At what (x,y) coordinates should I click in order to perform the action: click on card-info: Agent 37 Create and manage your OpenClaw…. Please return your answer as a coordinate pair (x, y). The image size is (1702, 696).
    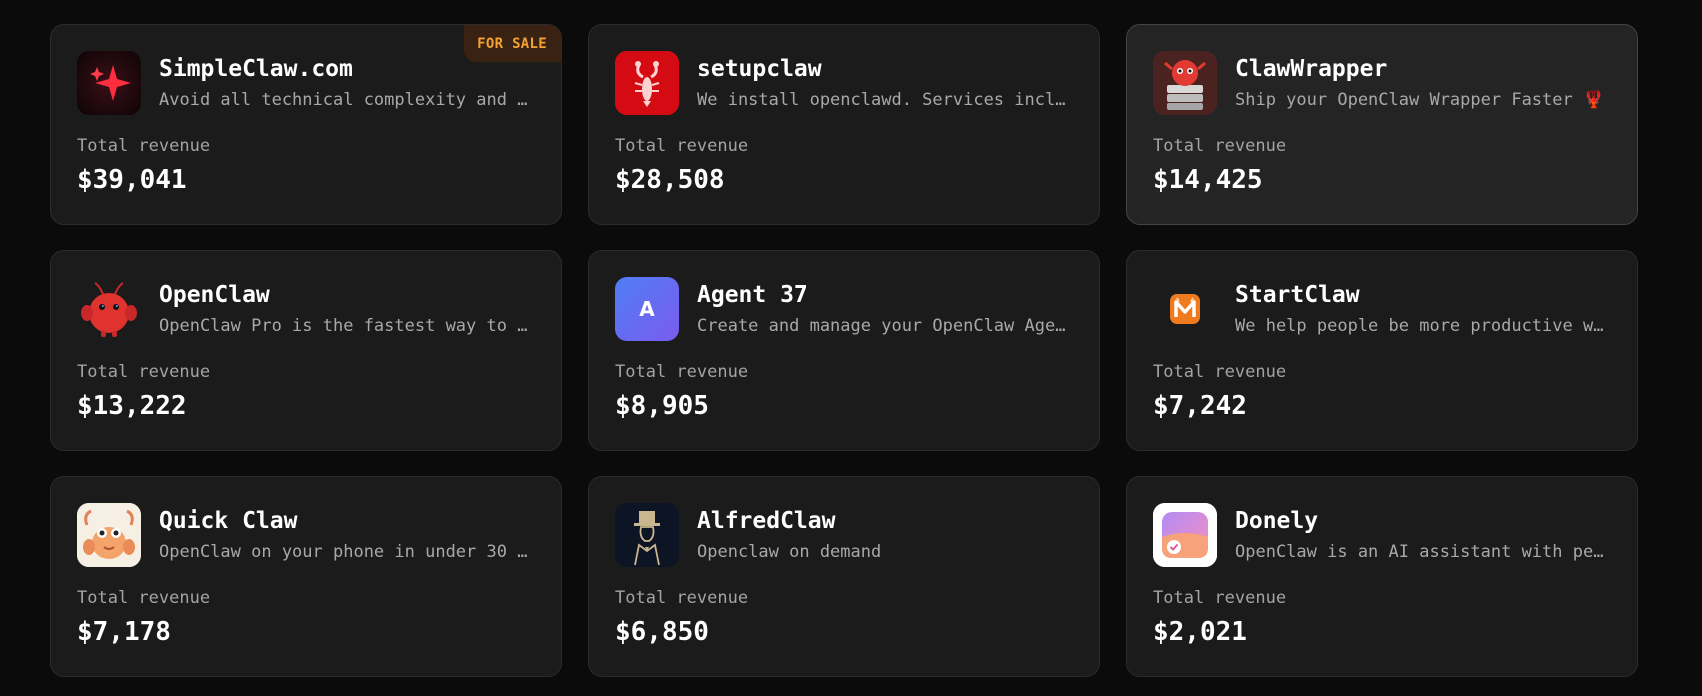
    Looking at the image, I should click on (885, 309).